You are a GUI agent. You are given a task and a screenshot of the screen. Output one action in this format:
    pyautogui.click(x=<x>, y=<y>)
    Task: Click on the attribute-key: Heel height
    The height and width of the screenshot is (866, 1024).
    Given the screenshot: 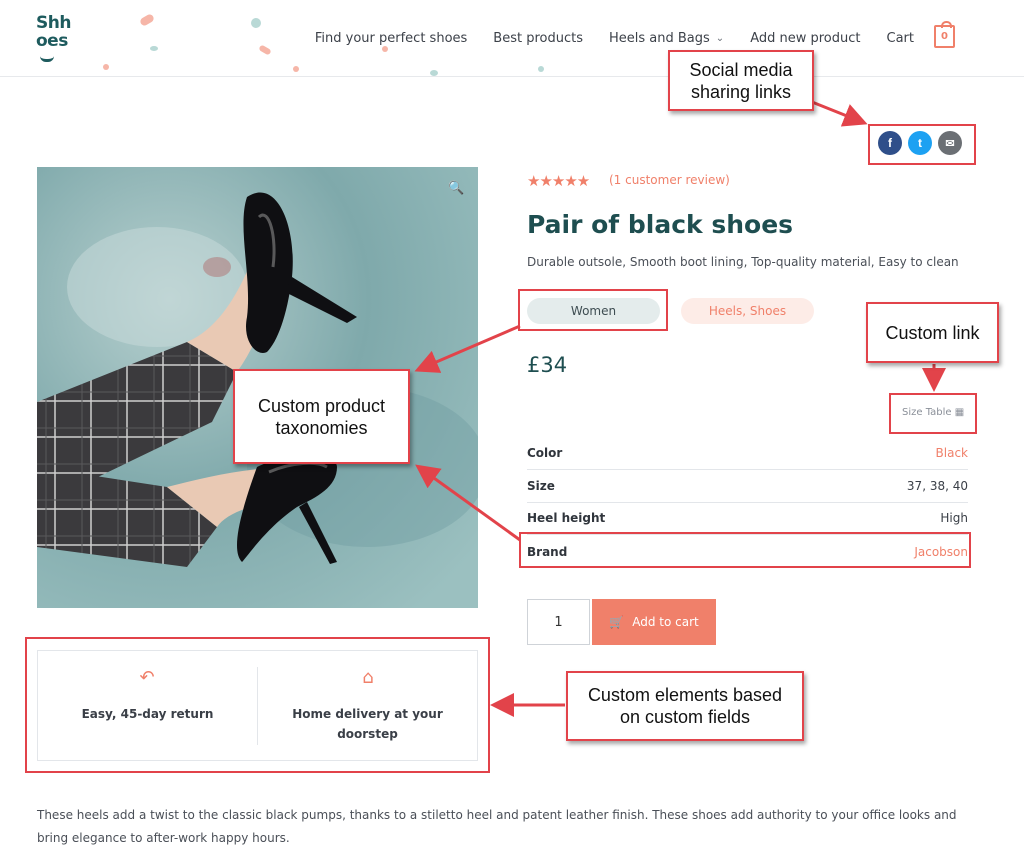 What is the action you would take?
    pyautogui.click(x=566, y=518)
    